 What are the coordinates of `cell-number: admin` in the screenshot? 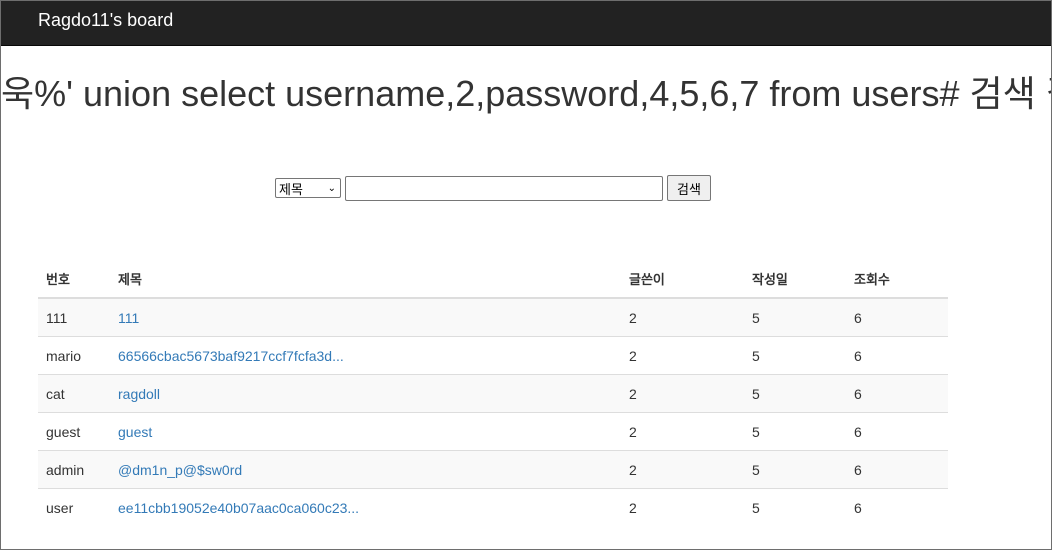 It's located at (74, 469).